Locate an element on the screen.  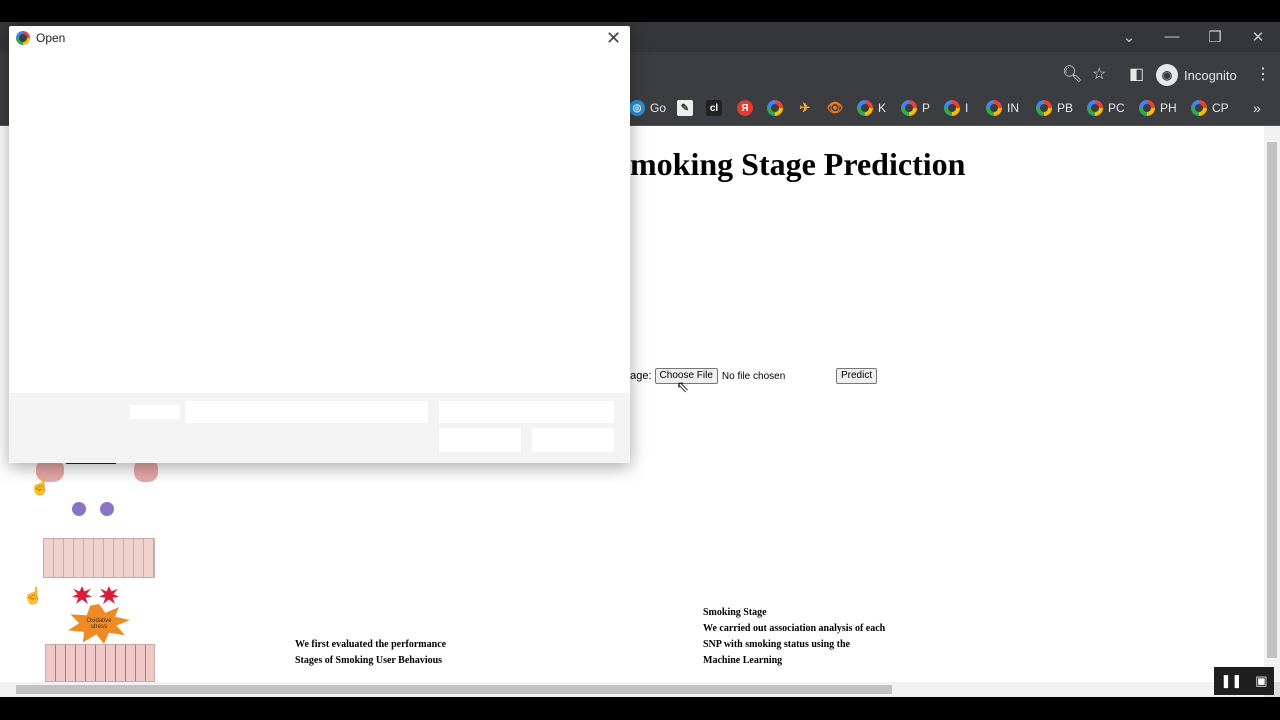
bookmark-i: I is located at coordinates (956, 108).